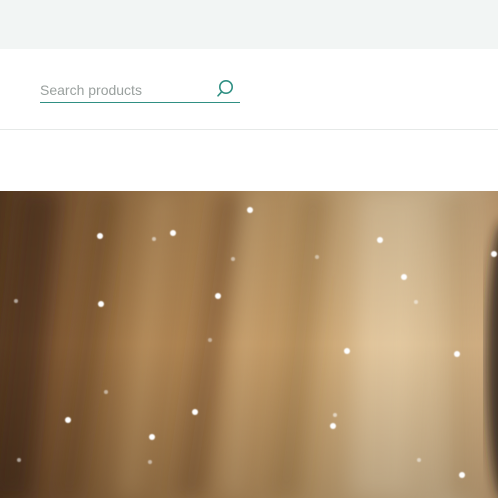 The width and height of the screenshot is (498, 498). Describe the element at coordinates (125, 90) in the screenshot. I see `search-input` at that location.